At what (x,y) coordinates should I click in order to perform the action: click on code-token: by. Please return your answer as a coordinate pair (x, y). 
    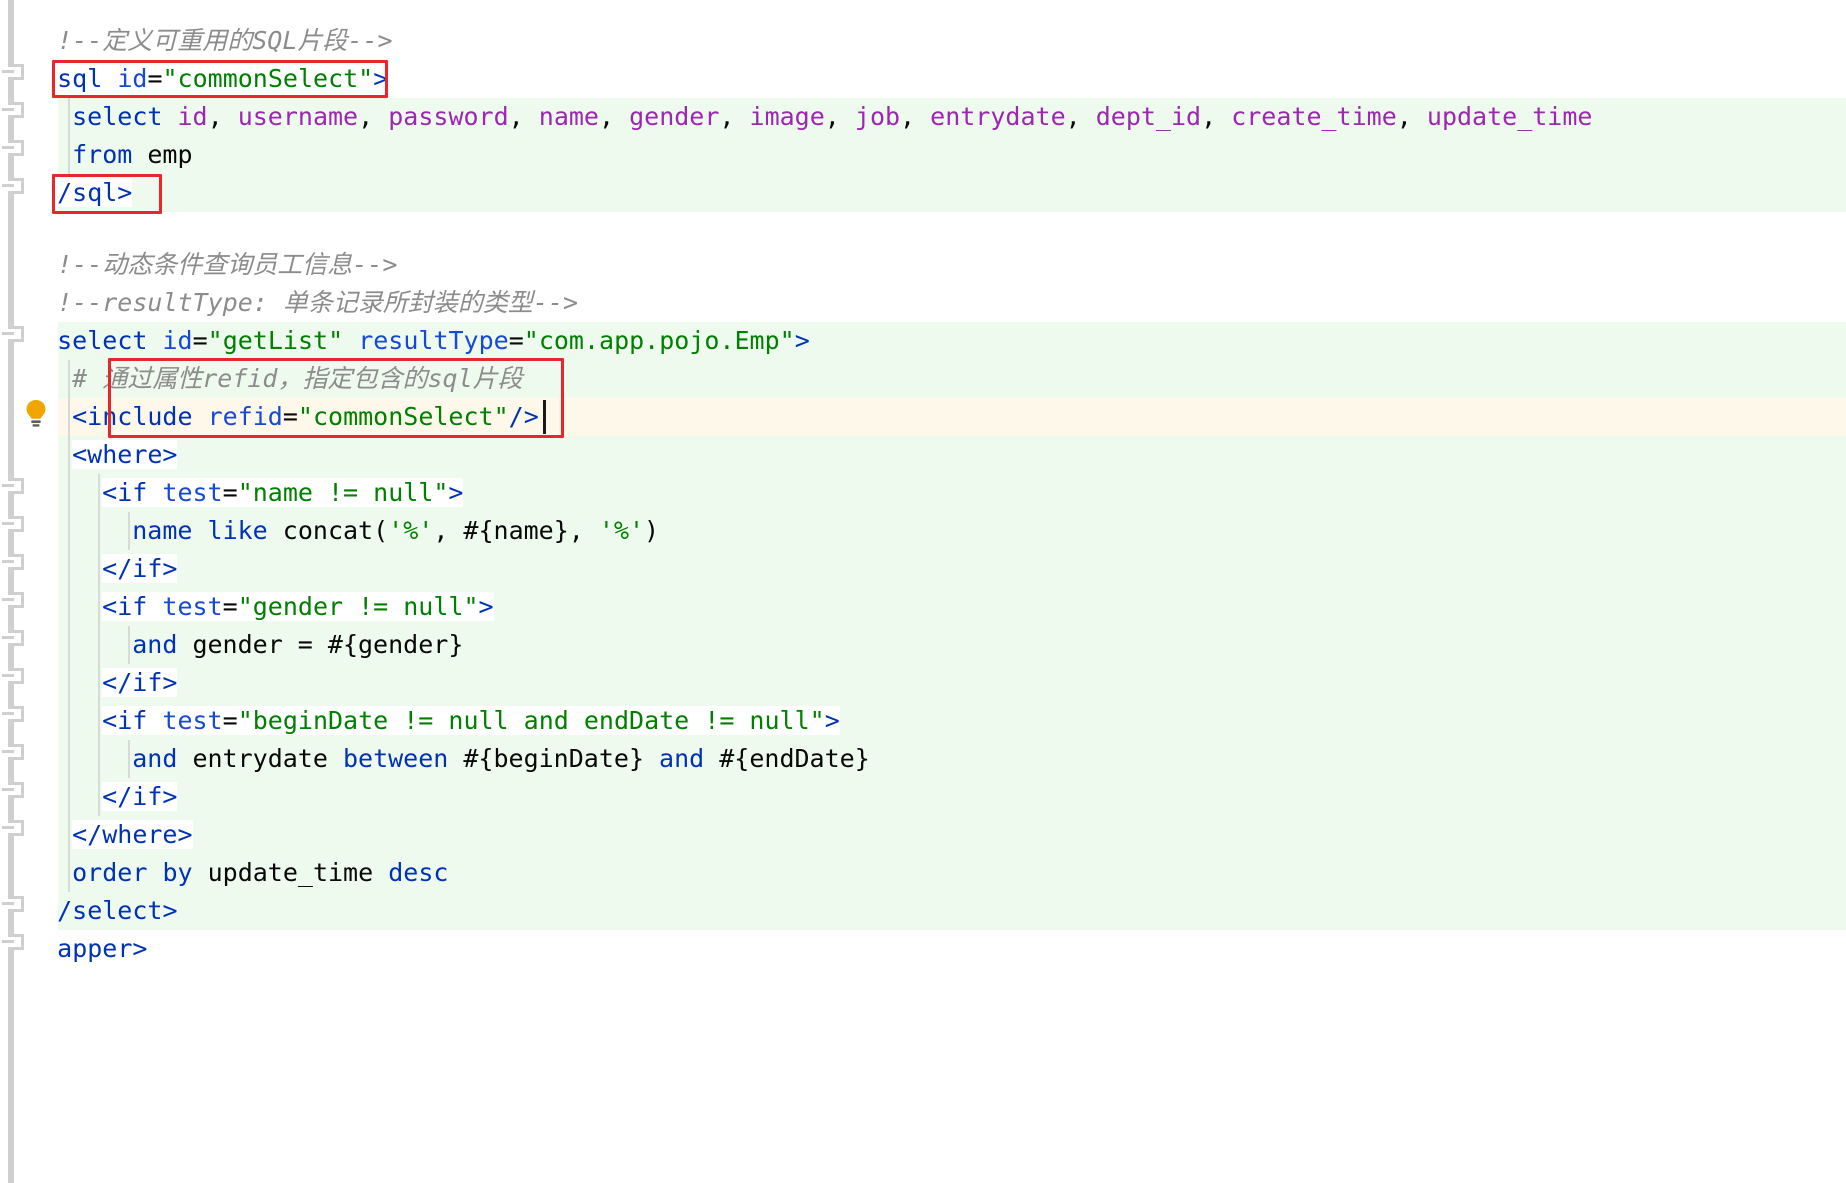
    Looking at the image, I should click on (177, 872).